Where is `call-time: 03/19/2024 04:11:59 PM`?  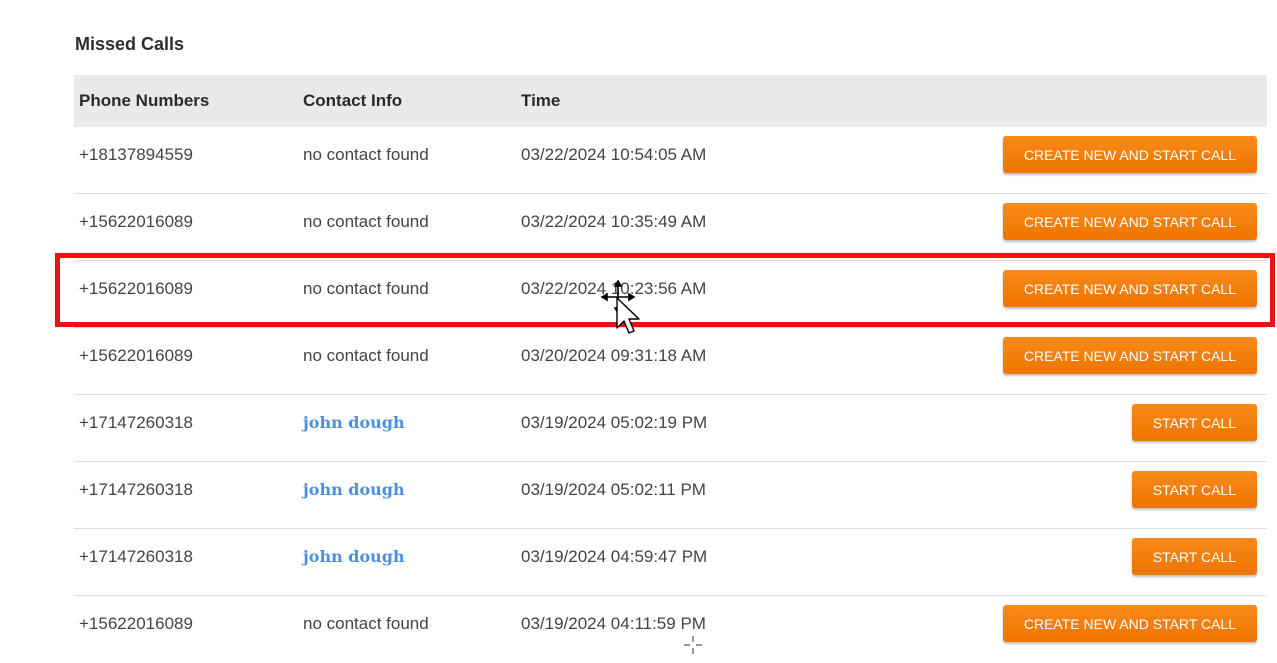 call-time: 03/19/2024 04:11:59 PM is located at coordinates (613, 623).